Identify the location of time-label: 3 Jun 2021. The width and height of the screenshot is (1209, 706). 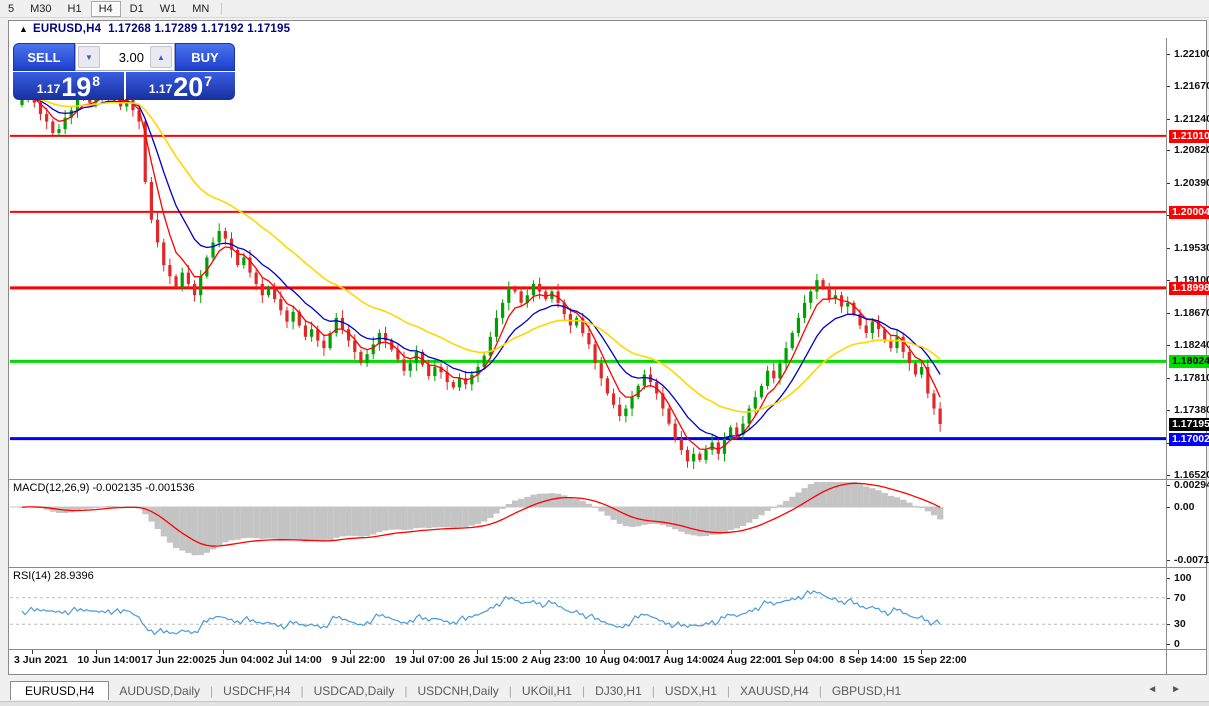
(41, 660).